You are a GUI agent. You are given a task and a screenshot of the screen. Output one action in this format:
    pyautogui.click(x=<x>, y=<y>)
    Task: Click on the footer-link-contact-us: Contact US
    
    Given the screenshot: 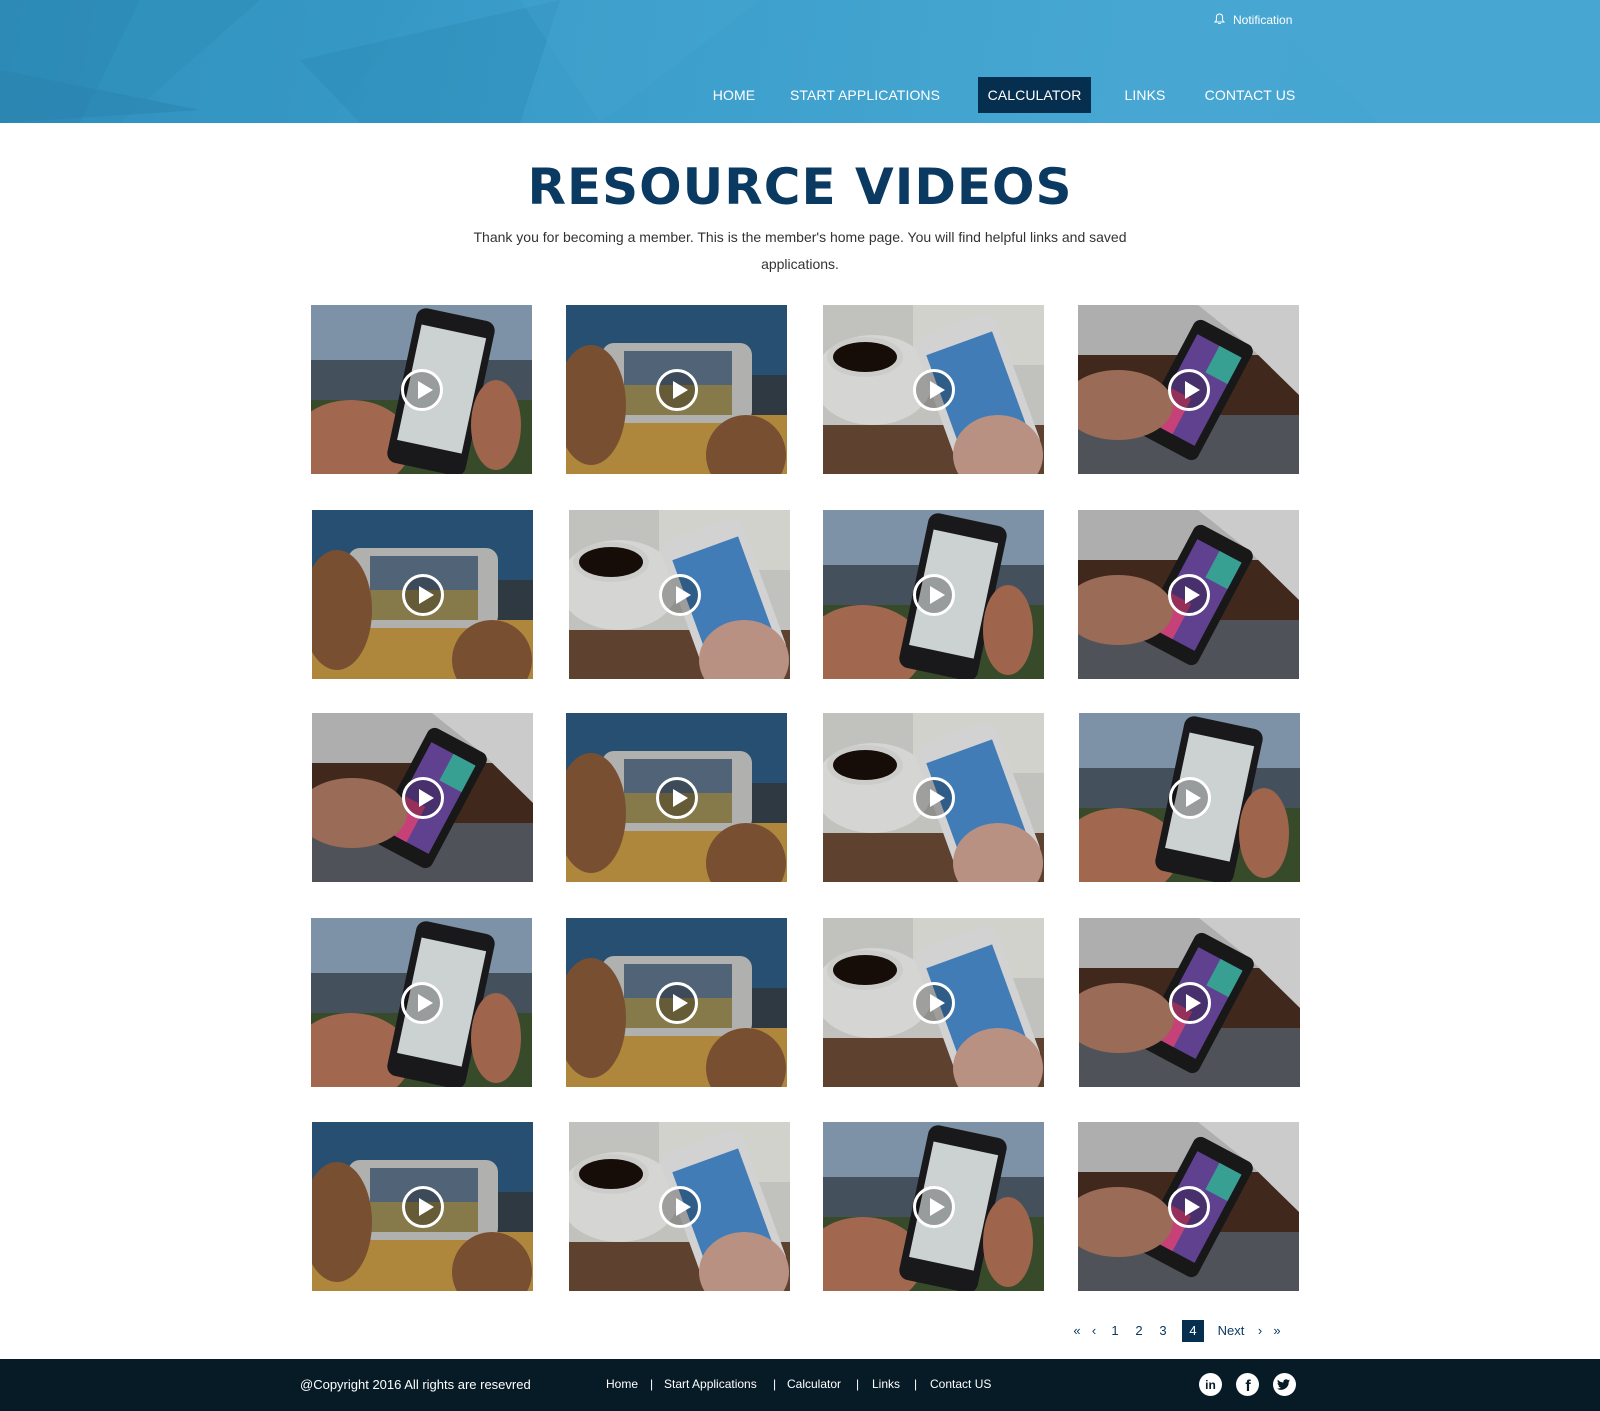 What is the action you would take?
    pyautogui.click(x=960, y=1384)
    